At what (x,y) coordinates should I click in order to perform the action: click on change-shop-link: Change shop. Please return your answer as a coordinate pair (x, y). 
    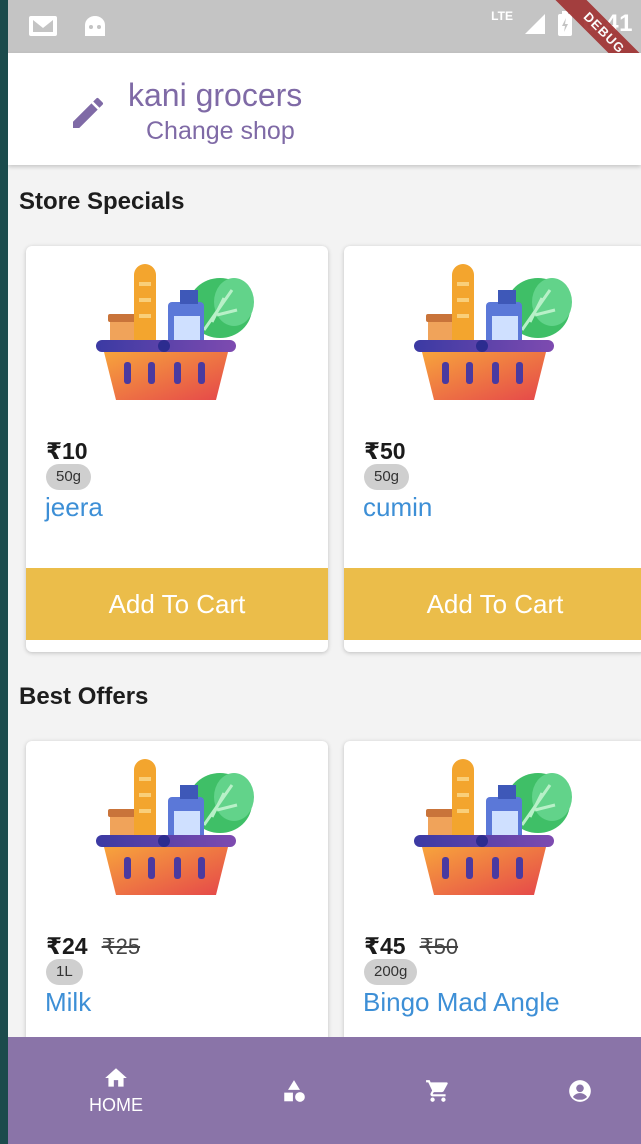
    Looking at the image, I should click on (220, 131).